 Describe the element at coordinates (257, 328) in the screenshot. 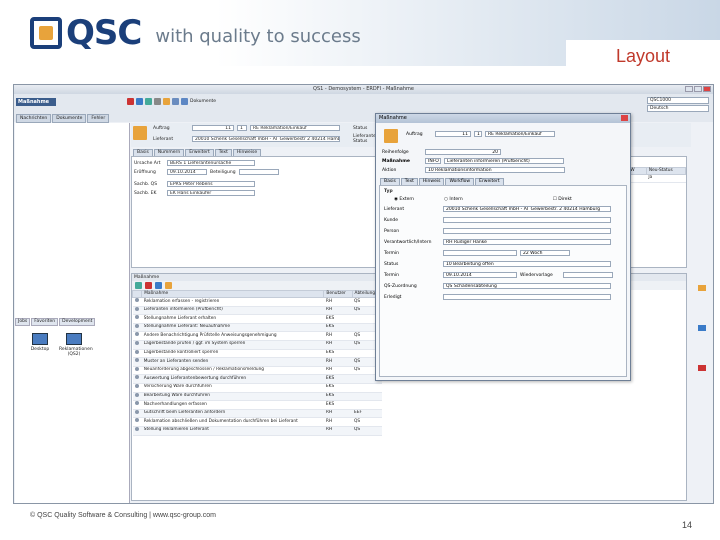

I see `table-row: Stellungnahme Lieferant: Neuaufnahme EKS` at that location.